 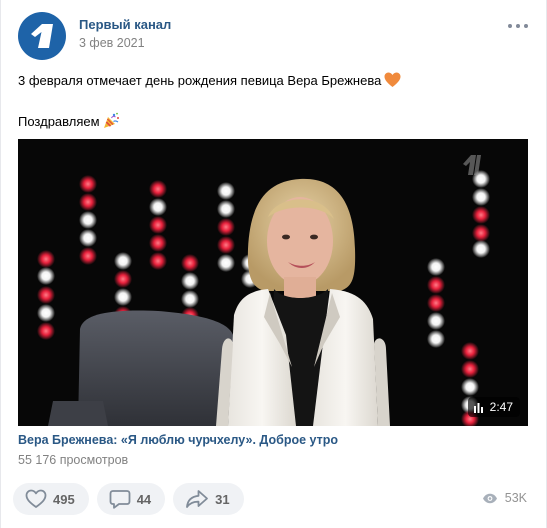 I want to click on comment-button: 44, so click(x=131, y=499).